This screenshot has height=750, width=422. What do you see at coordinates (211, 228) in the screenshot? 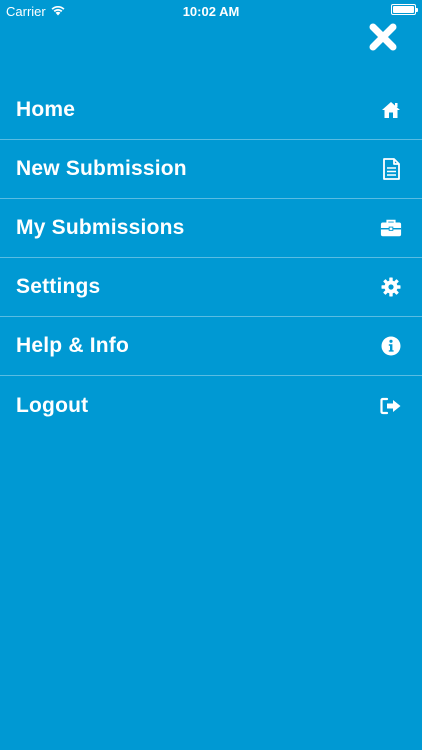
I see `menu-item-my-submissions: My Submissions` at bounding box center [211, 228].